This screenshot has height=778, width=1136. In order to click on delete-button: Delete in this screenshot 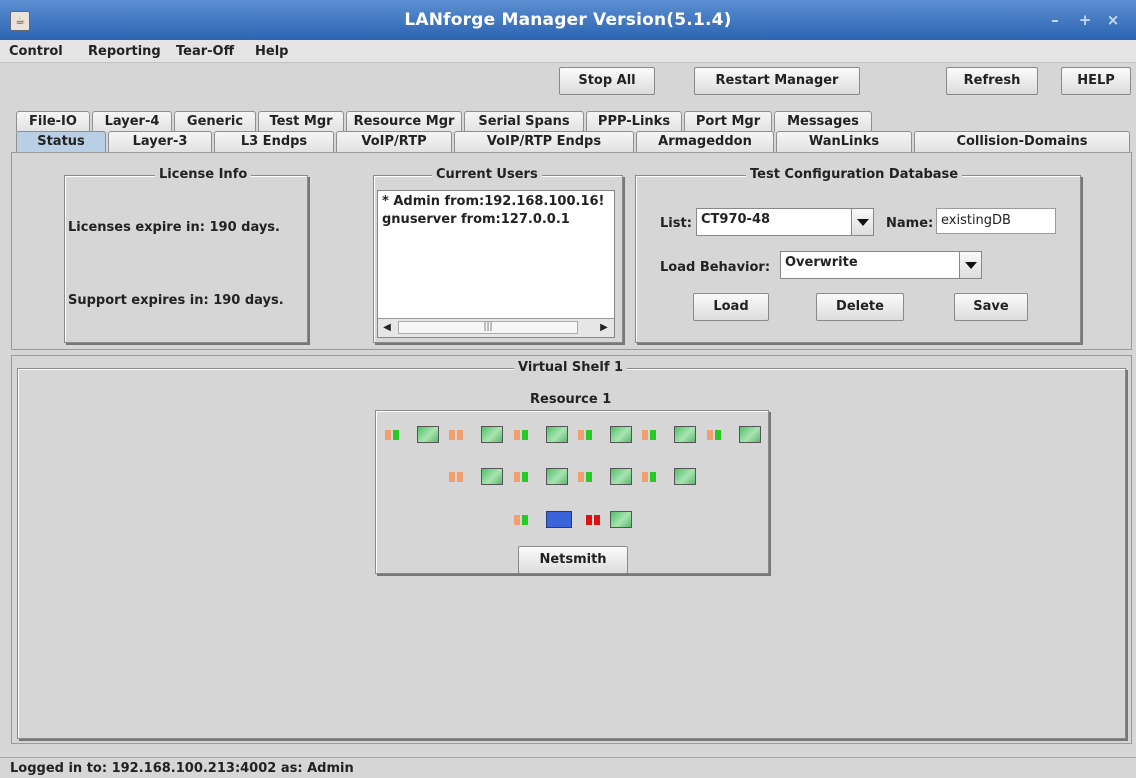, I will do `click(860, 307)`.